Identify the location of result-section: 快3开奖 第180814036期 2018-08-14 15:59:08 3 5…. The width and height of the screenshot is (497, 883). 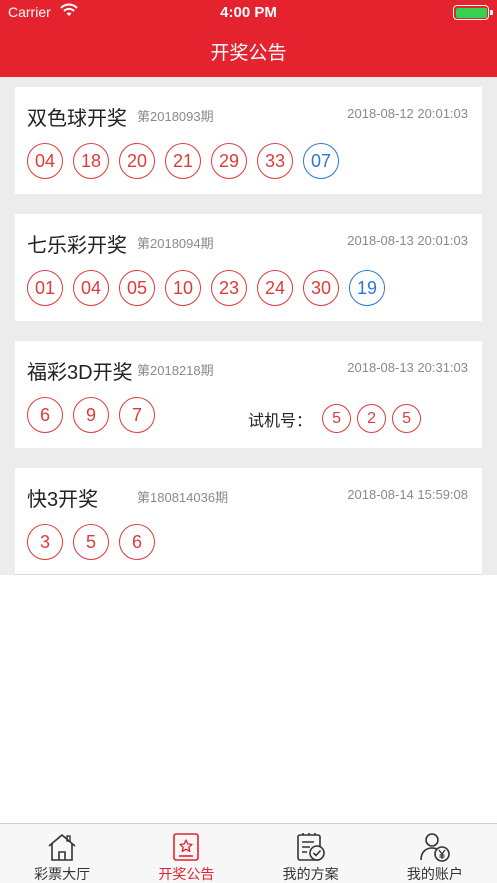
(248, 516).